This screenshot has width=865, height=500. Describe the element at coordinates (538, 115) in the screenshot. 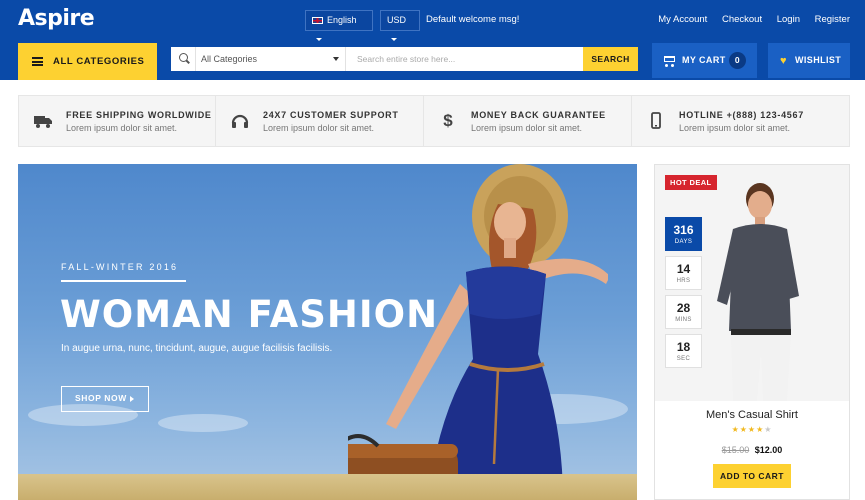

I see `feature-title: MONEY BACK GUARANTEE` at that location.